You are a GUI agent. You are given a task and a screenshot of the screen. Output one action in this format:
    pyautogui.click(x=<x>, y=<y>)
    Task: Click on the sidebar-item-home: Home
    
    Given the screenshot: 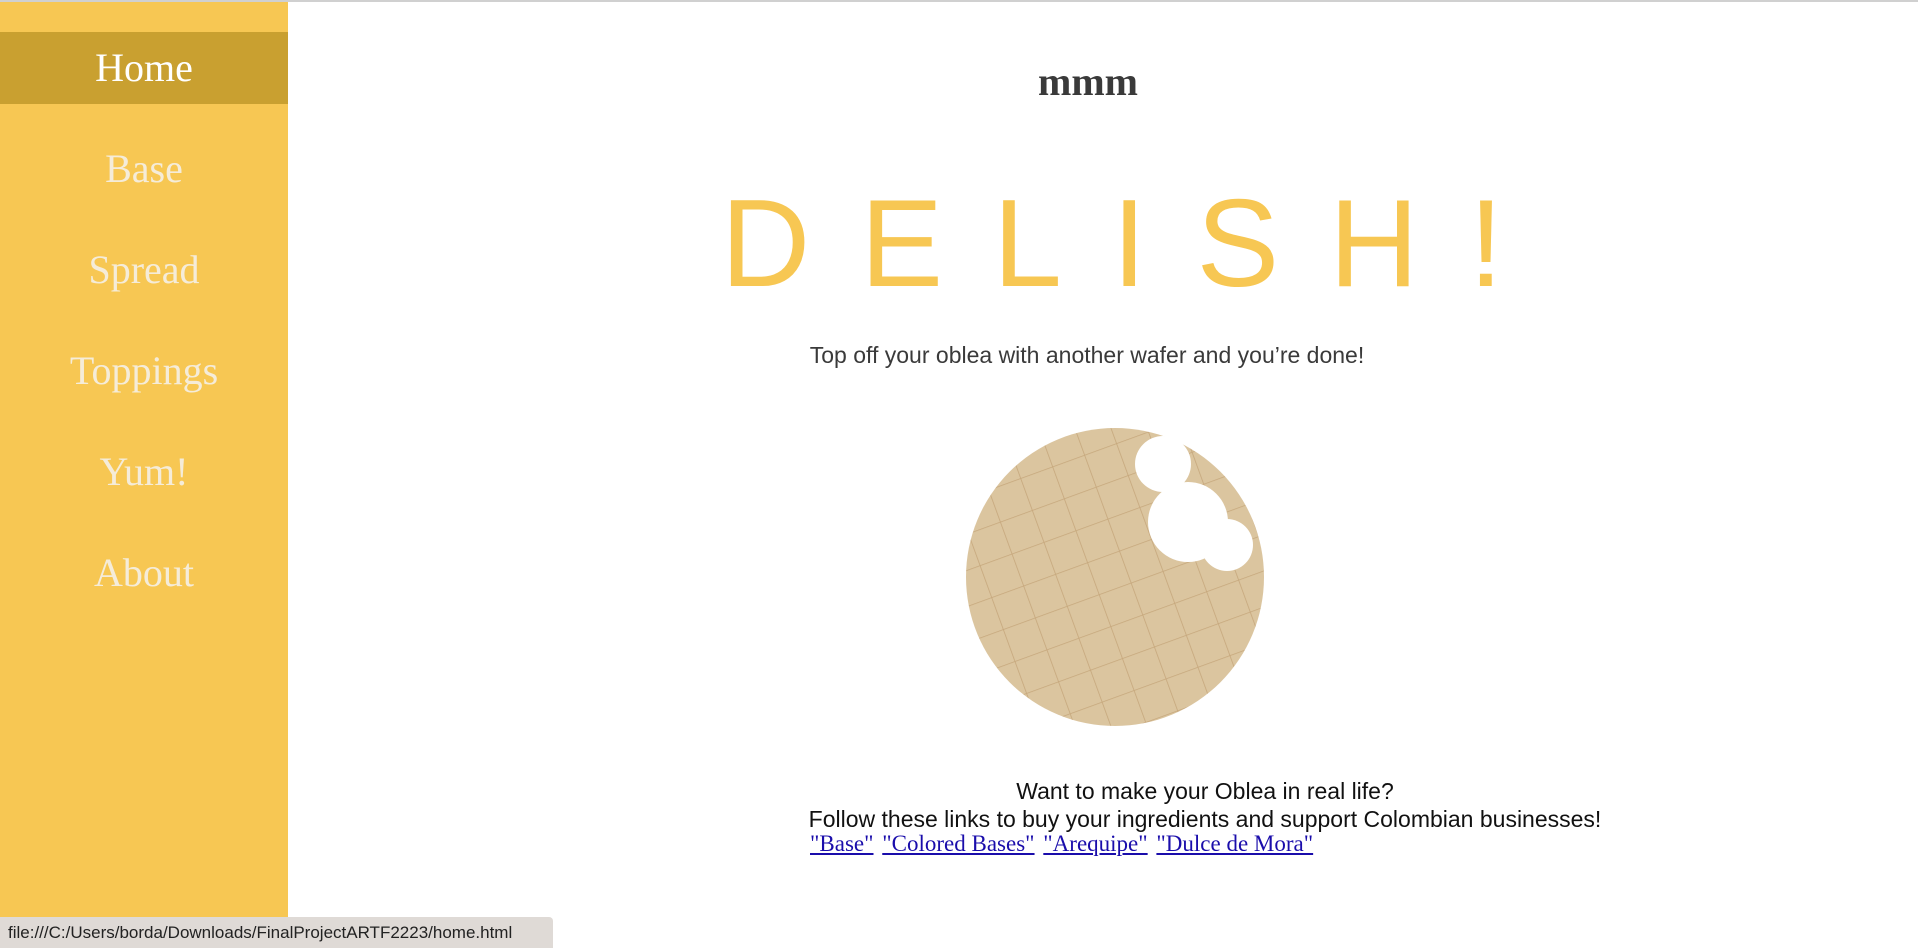 What is the action you would take?
    pyautogui.click(x=144, y=68)
    